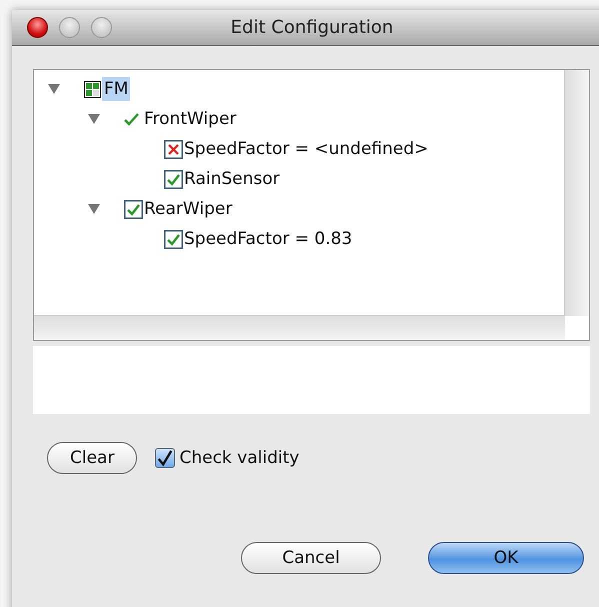  I want to click on tree-item: SpeedFactor = <undefined>, so click(306, 149).